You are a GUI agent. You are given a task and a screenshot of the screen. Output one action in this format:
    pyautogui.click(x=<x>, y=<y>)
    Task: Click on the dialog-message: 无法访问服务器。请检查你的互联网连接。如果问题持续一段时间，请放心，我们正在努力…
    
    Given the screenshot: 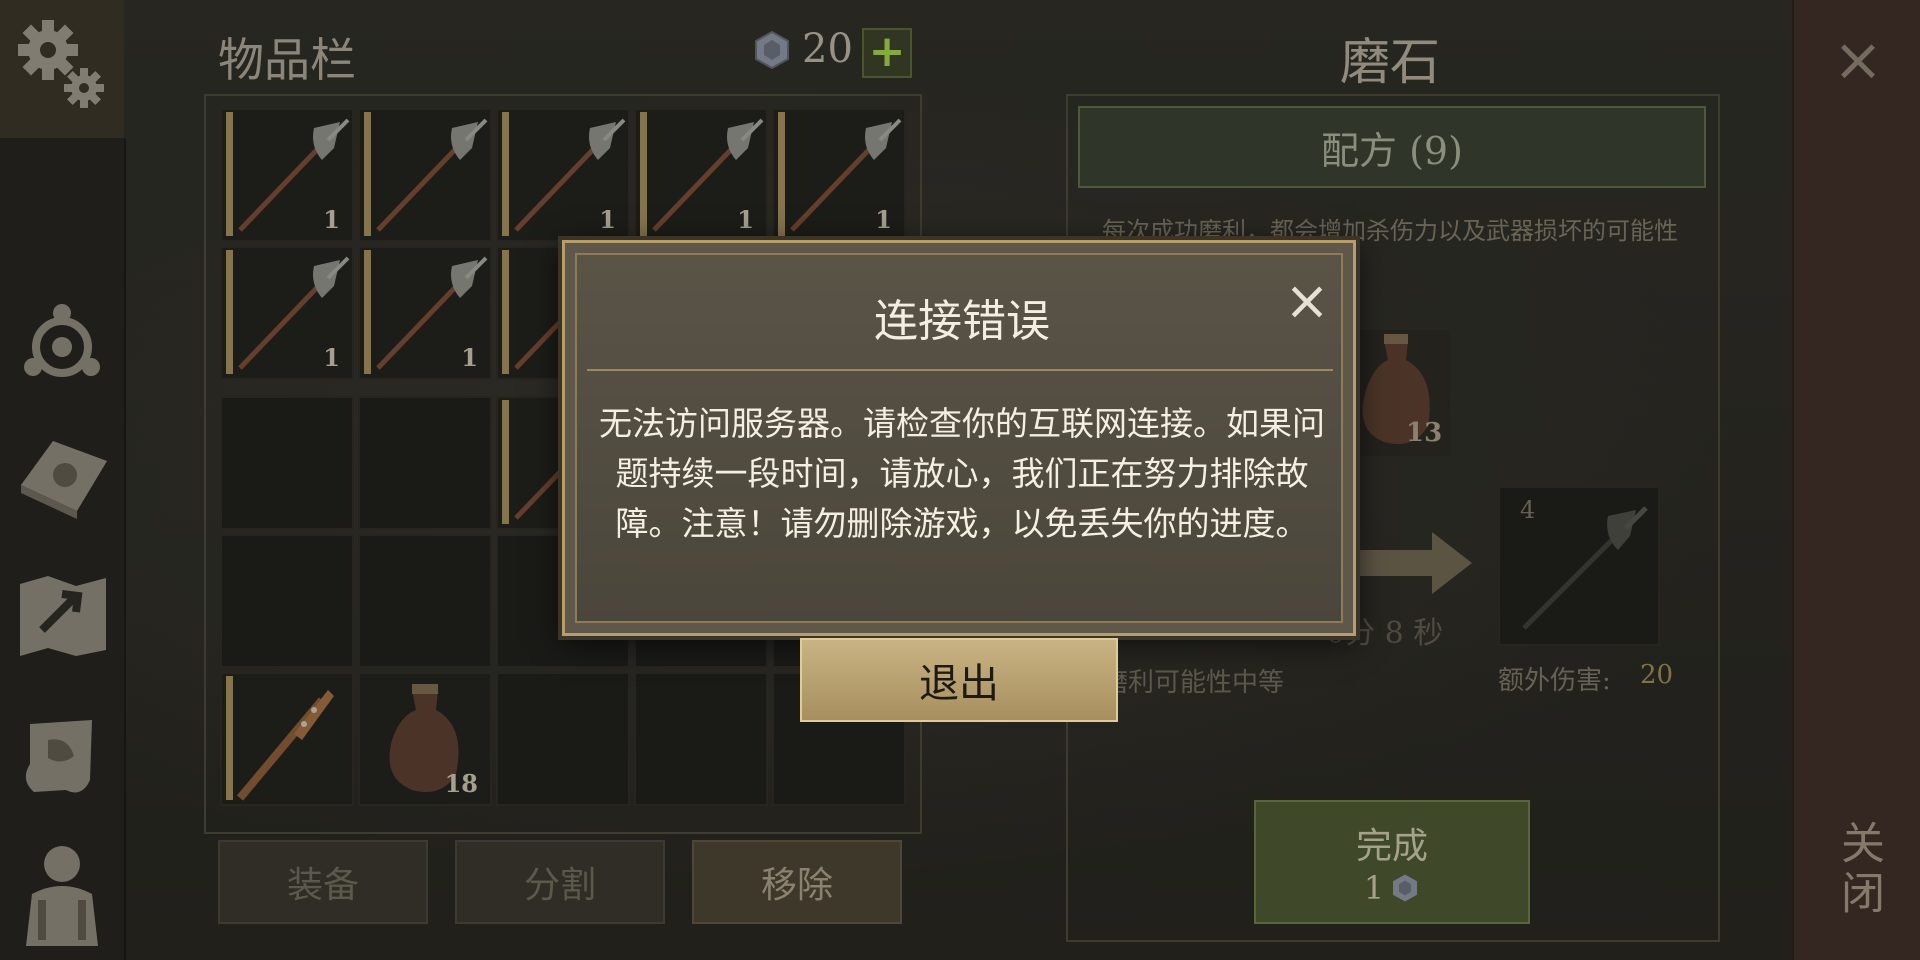 What is the action you would take?
    pyautogui.click(x=962, y=473)
    